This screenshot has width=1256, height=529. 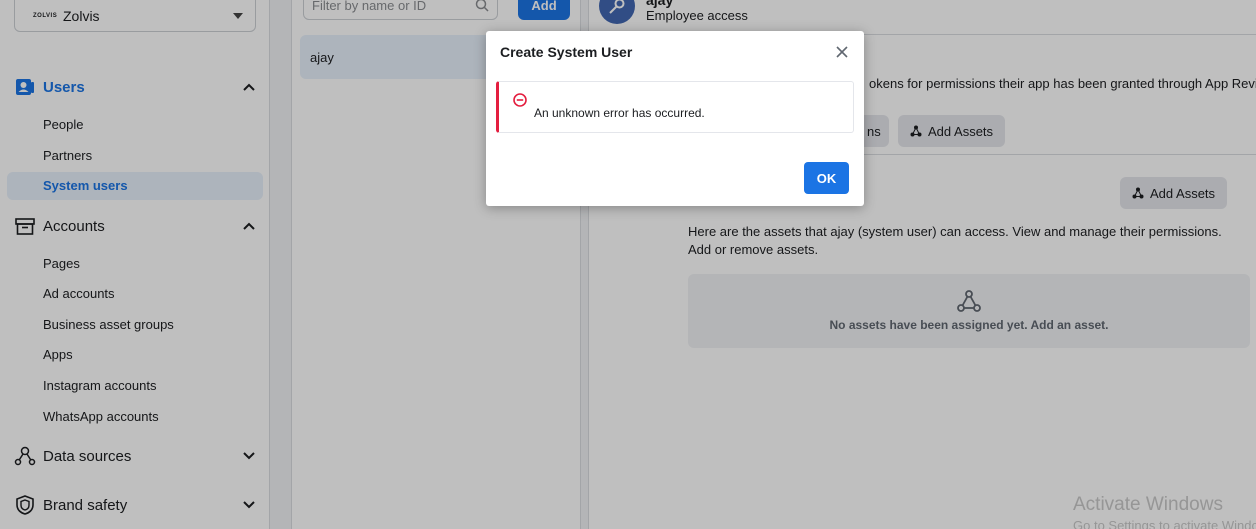 What do you see at coordinates (619, 113) in the screenshot?
I see `error-message: An unknown error has occurred.` at bounding box center [619, 113].